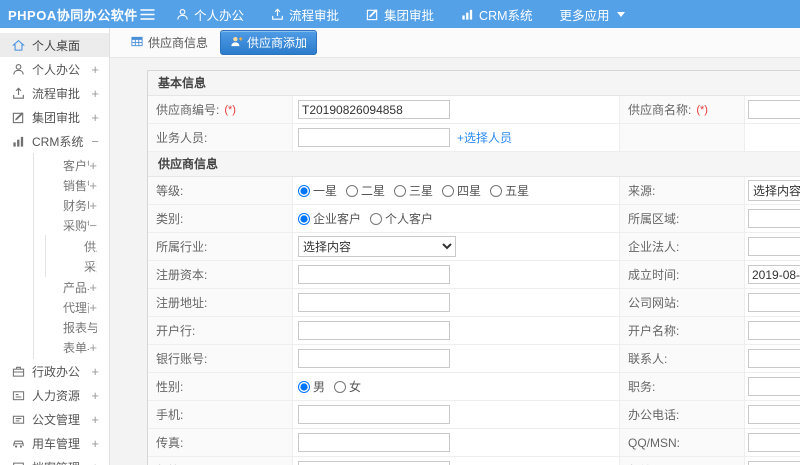  I want to click on sidebar-item: 行政办公 +, so click(54, 371).